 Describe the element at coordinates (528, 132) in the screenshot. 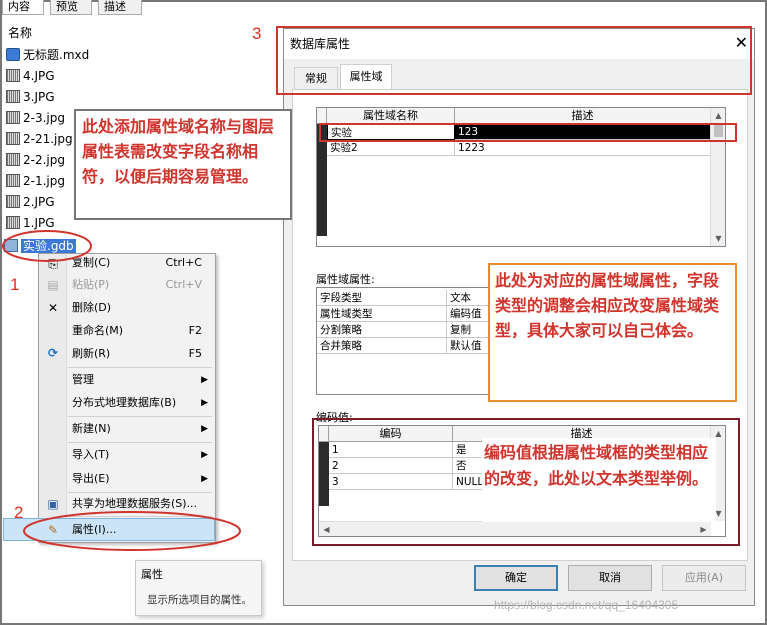

I see `domain-row-annotation-frame` at that location.